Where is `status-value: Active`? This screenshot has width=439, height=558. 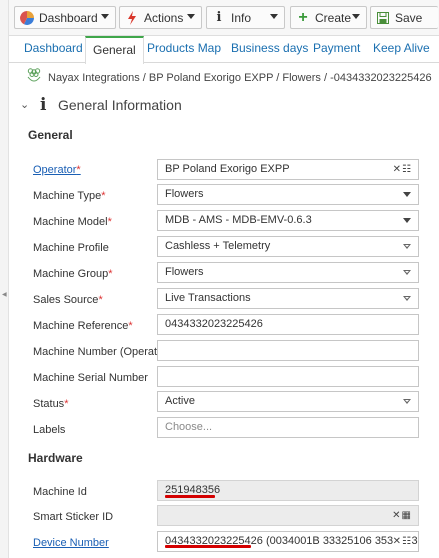
status-value: Active is located at coordinates (180, 401).